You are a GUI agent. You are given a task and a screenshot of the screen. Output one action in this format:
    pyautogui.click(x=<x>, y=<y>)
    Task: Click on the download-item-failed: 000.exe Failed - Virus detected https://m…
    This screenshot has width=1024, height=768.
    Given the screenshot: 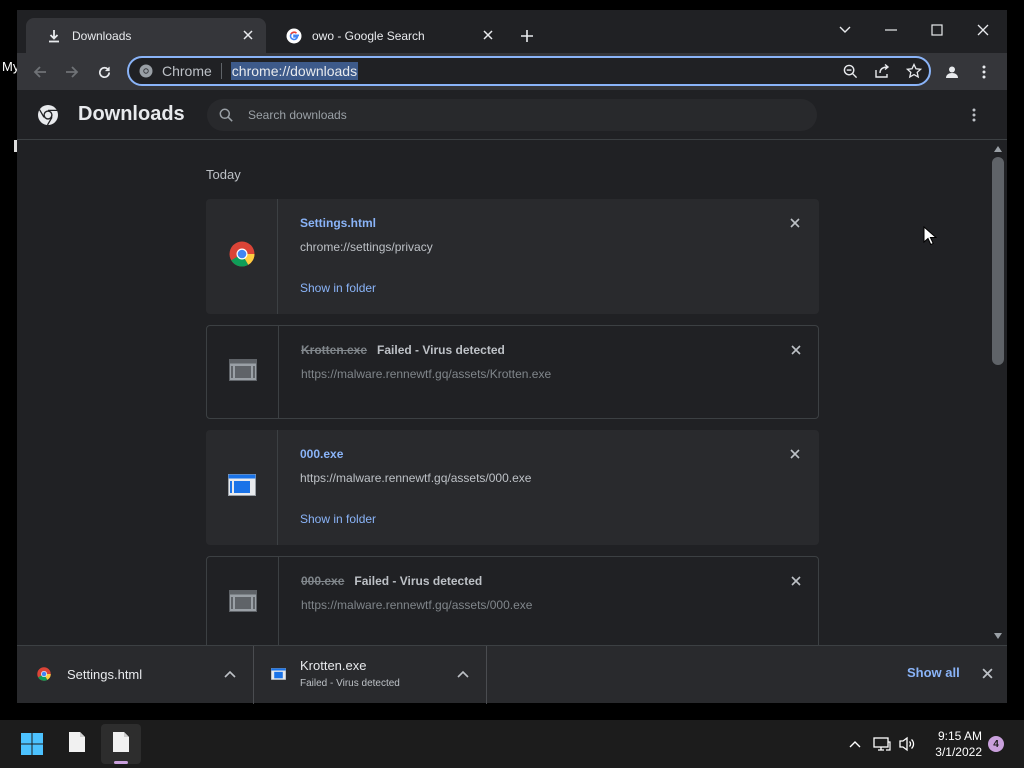 What is the action you would take?
    pyautogui.click(x=512, y=600)
    